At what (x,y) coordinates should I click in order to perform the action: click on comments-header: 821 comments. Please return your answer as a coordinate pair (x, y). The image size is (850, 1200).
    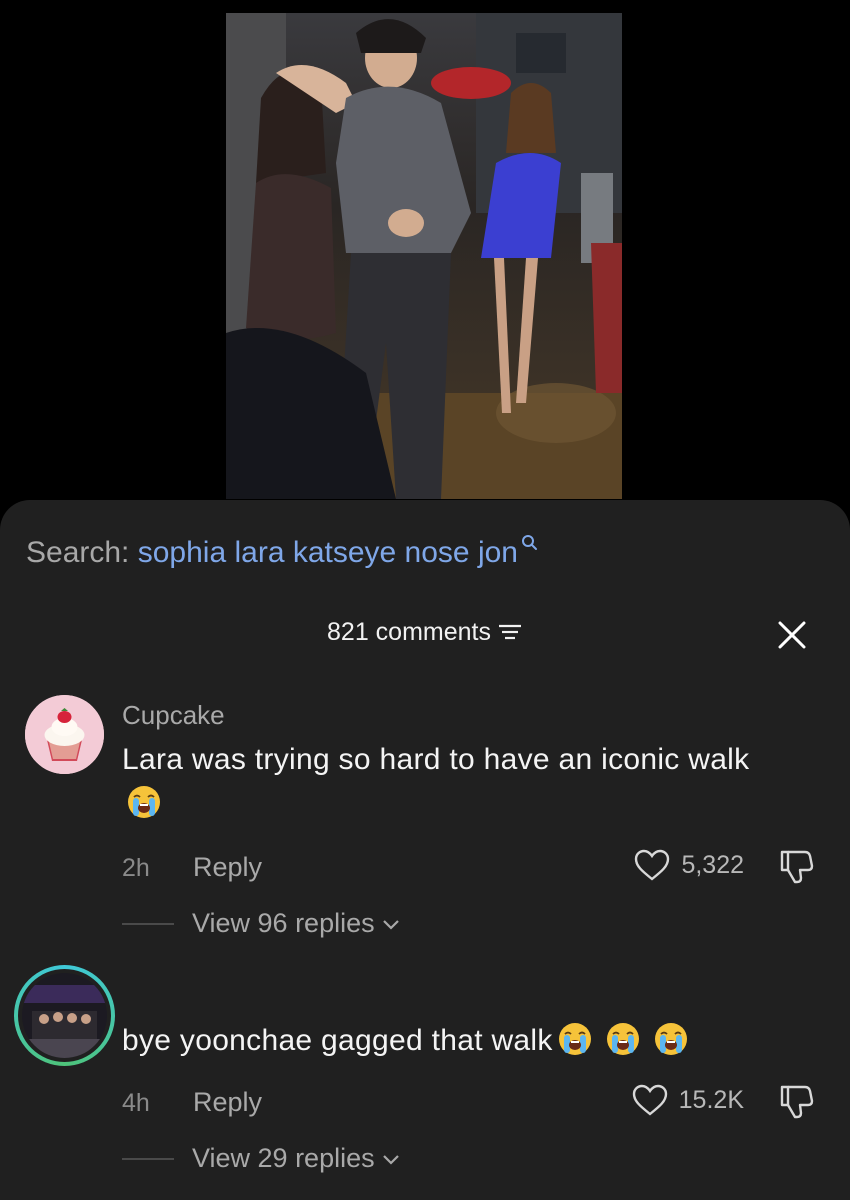
    Looking at the image, I should click on (425, 632).